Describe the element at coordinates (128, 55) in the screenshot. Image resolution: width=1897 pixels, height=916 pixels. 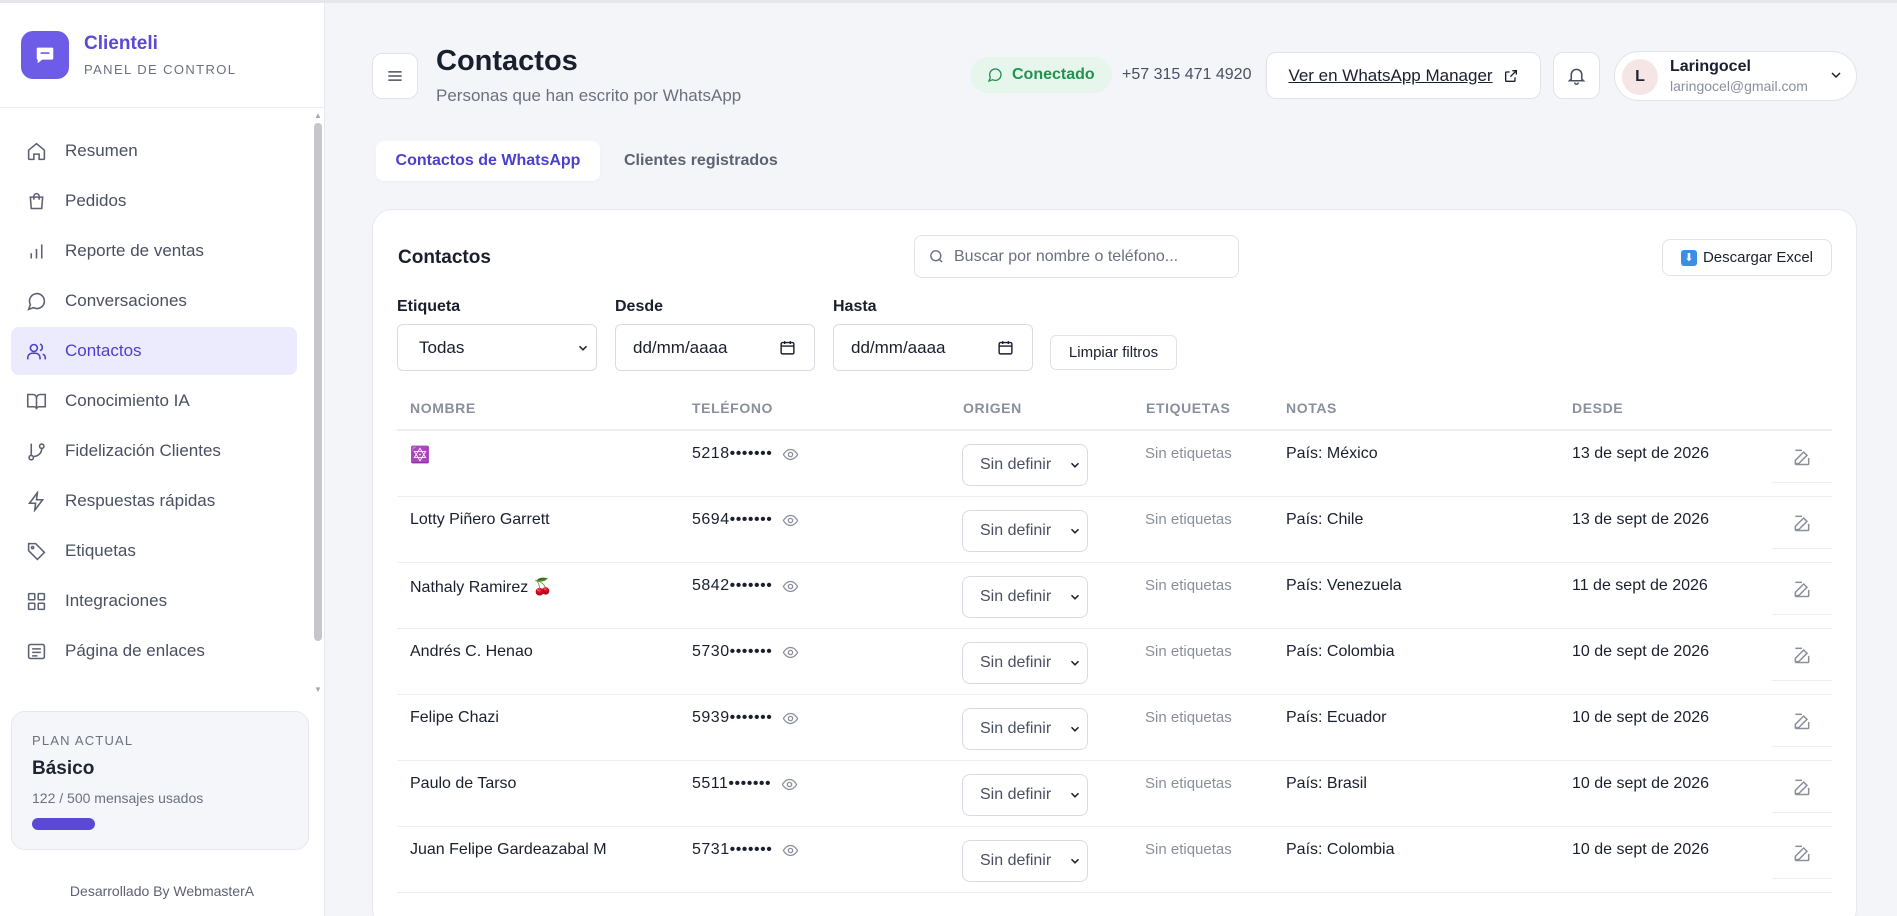
I see `brand: Clienteli PANEL DE CONTROL` at that location.